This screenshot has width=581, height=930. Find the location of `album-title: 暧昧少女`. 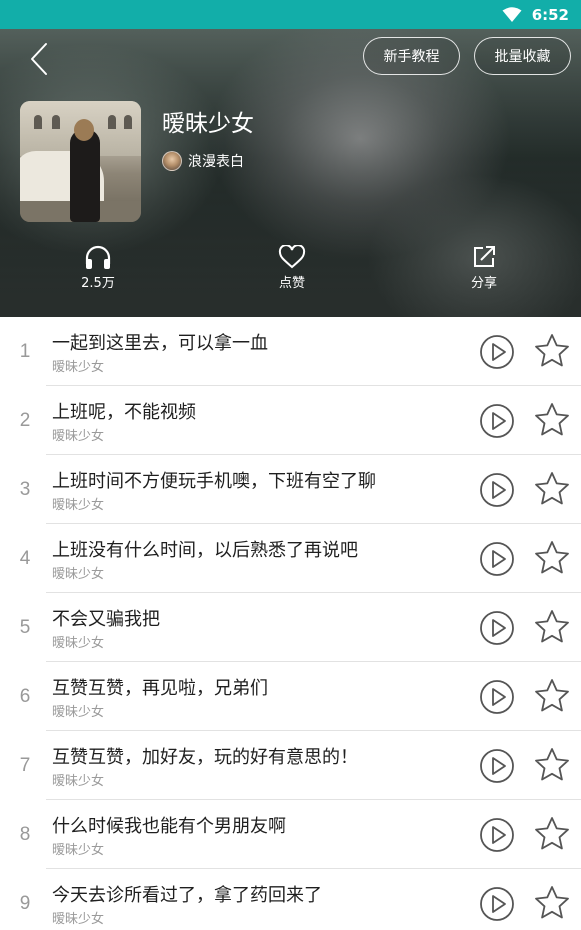

album-title: 暧昧少女 is located at coordinates (208, 124).